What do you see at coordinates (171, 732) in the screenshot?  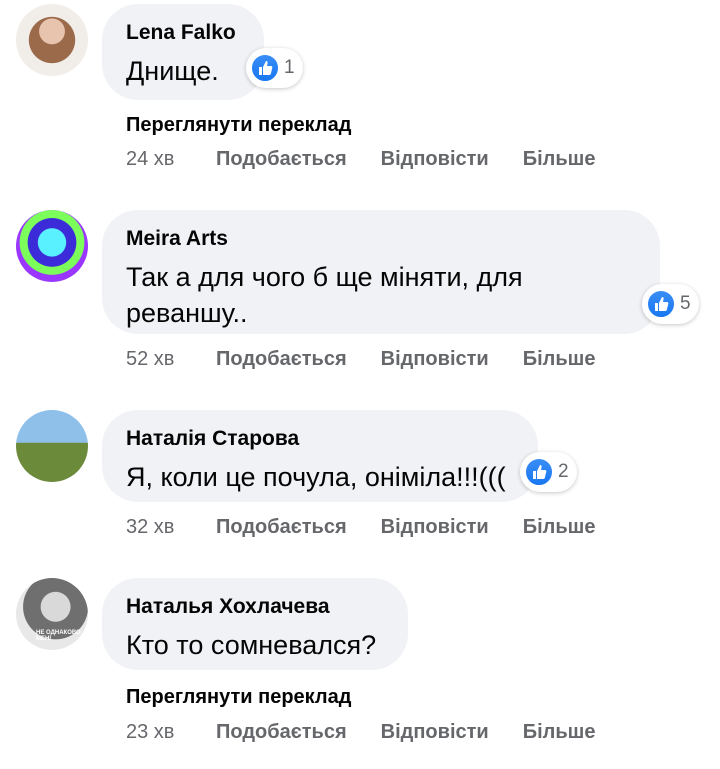 I see `timestamp: 23 хв` at bounding box center [171, 732].